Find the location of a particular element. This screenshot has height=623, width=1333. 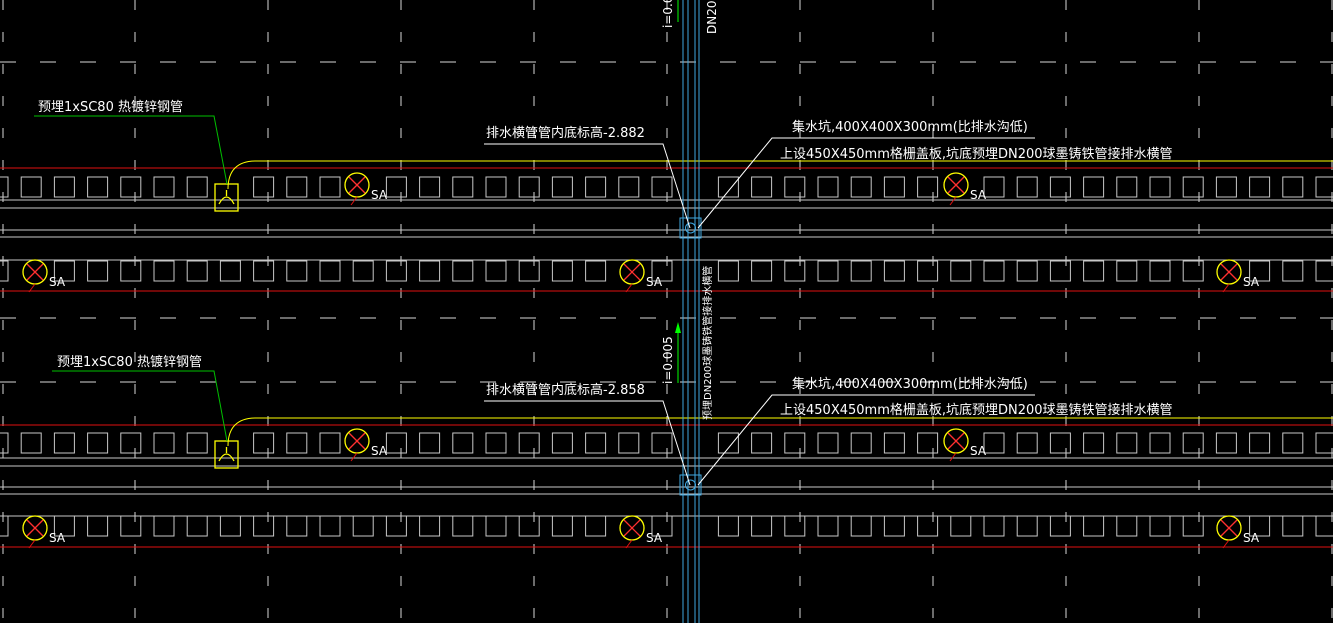

lower-sump-label-line1: 集水坑,400X400X300mm(比排水沟低) is located at coordinates (910, 384).